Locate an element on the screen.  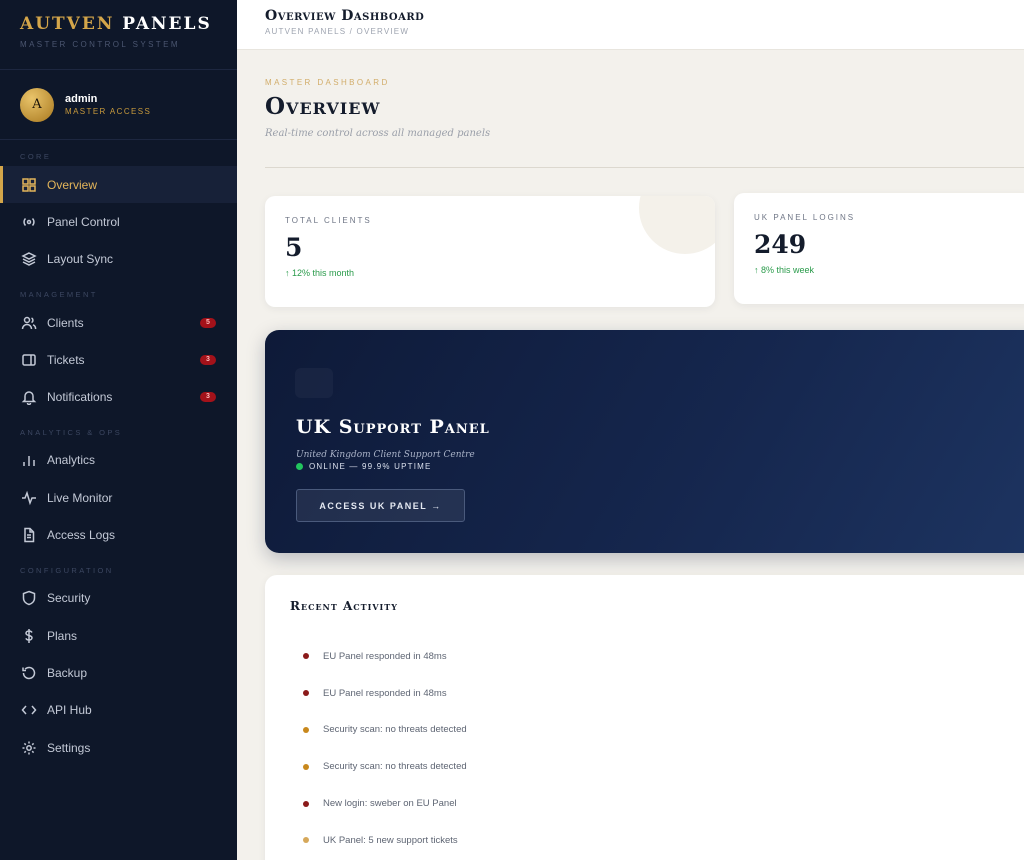
sidebar-item-label: Panel Control is located at coordinates (83, 221).